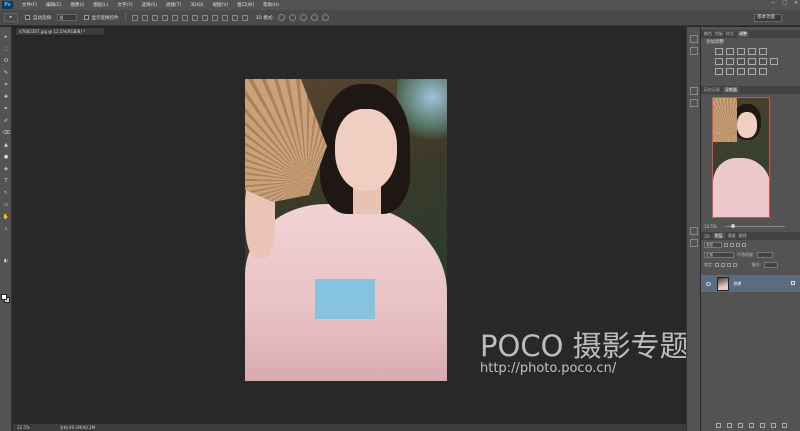 This screenshot has width=800, height=431. I want to click on blur-tool-icon: ●, so click(6, 157).